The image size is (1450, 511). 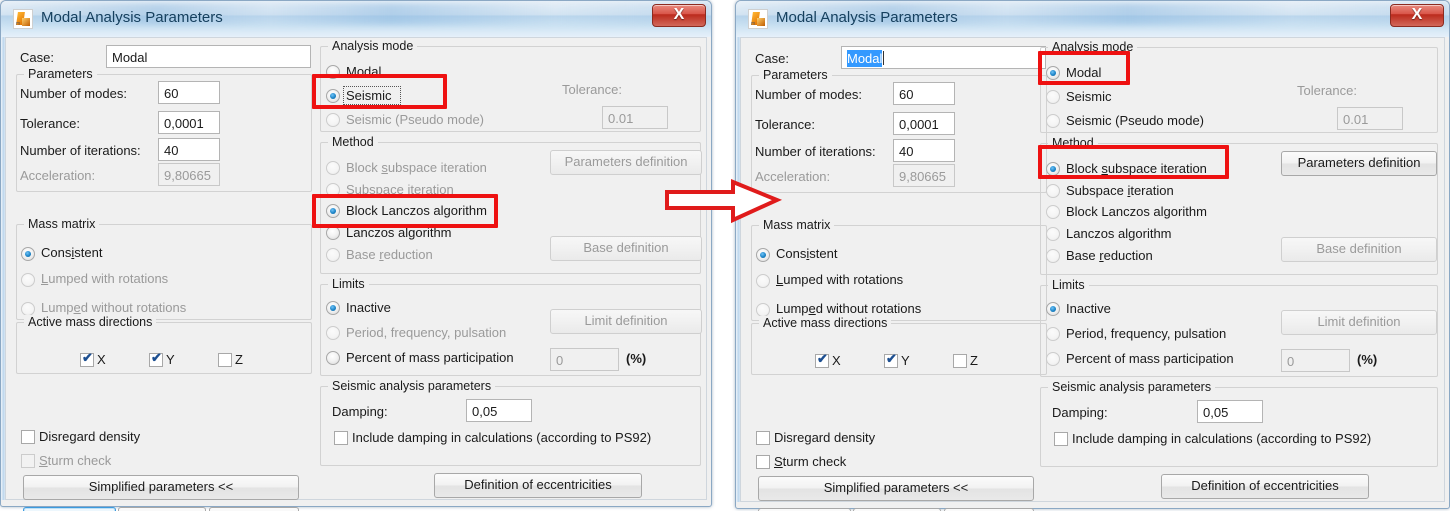 I want to click on tolerance-right-input-left: 0.01, so click(x=635, y=117).